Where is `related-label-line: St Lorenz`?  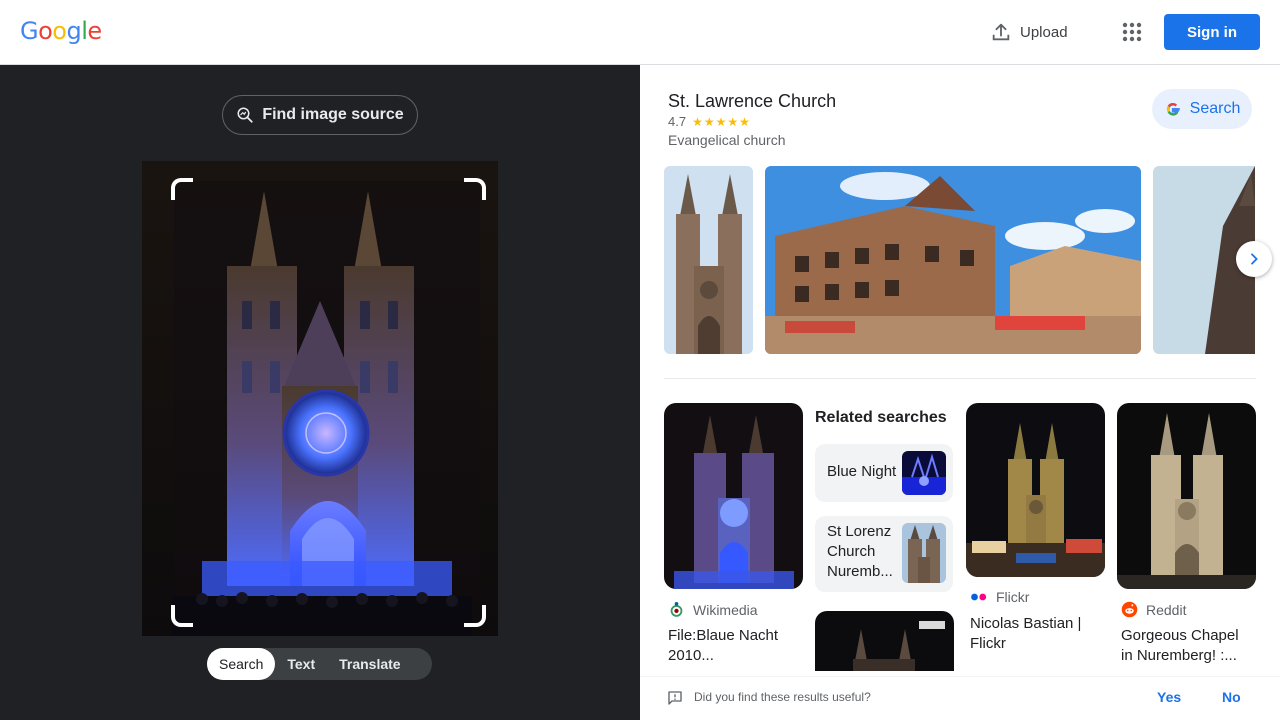
related-label-line: St Lorenz is located at coordinates (859, 531).